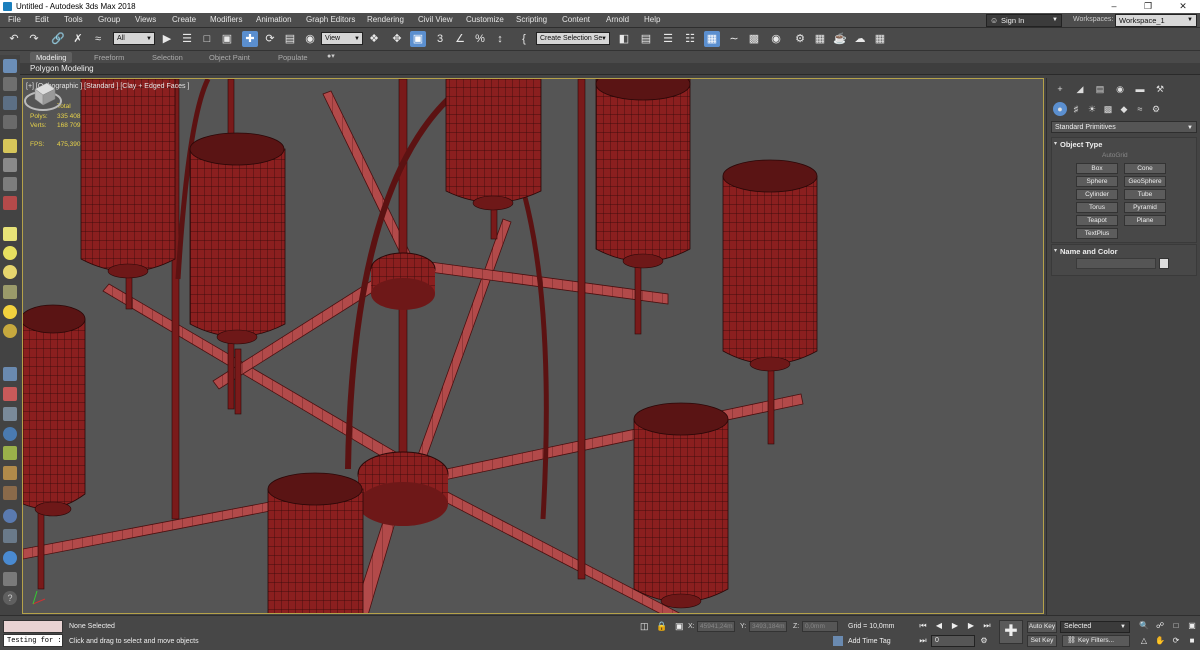  I want to click on set-key-button: Set Key, so click(1042, 641).